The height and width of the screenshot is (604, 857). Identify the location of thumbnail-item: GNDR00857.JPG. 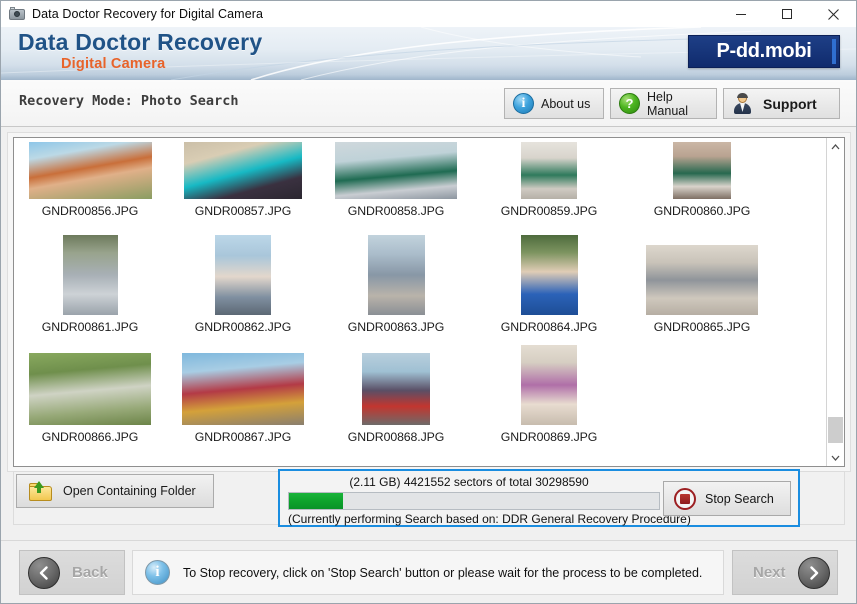
(243, 178).